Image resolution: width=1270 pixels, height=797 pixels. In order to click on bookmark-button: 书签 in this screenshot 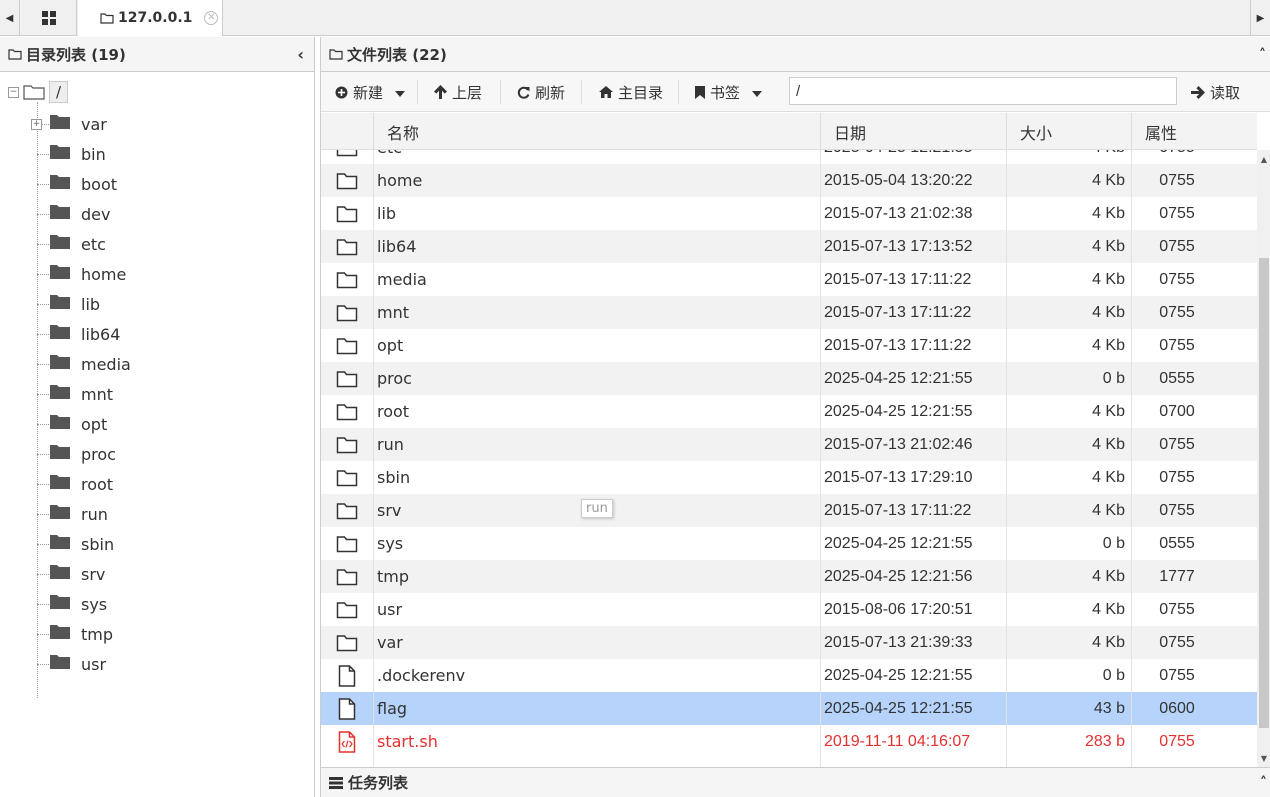, I will do `click(729, 92)`.